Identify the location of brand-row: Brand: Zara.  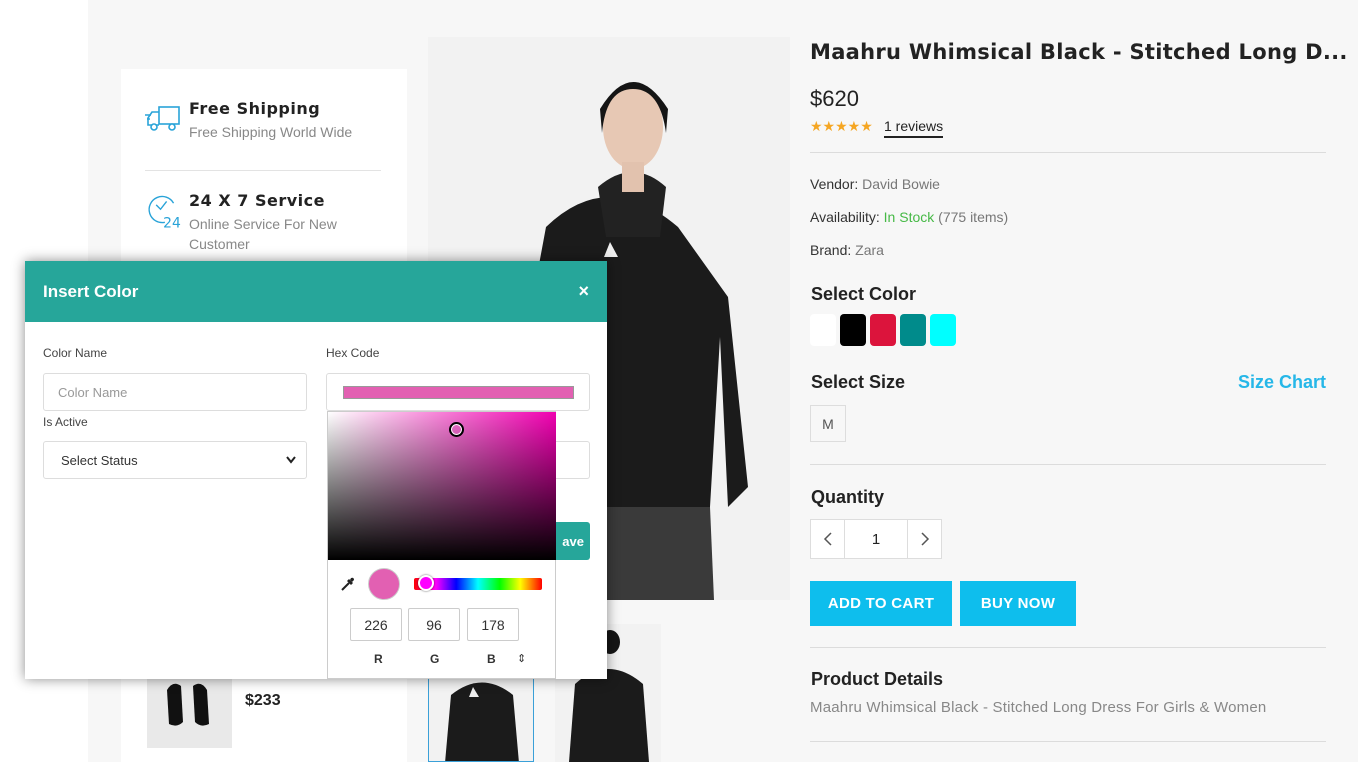
(847, 250).